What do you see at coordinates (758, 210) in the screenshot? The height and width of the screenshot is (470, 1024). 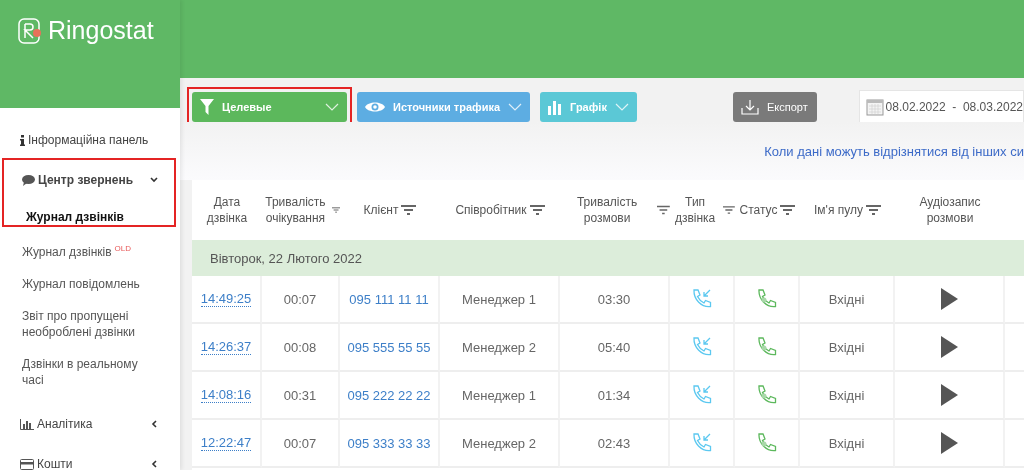 I see `column-header: Статус` at bounding box center [758, 210].